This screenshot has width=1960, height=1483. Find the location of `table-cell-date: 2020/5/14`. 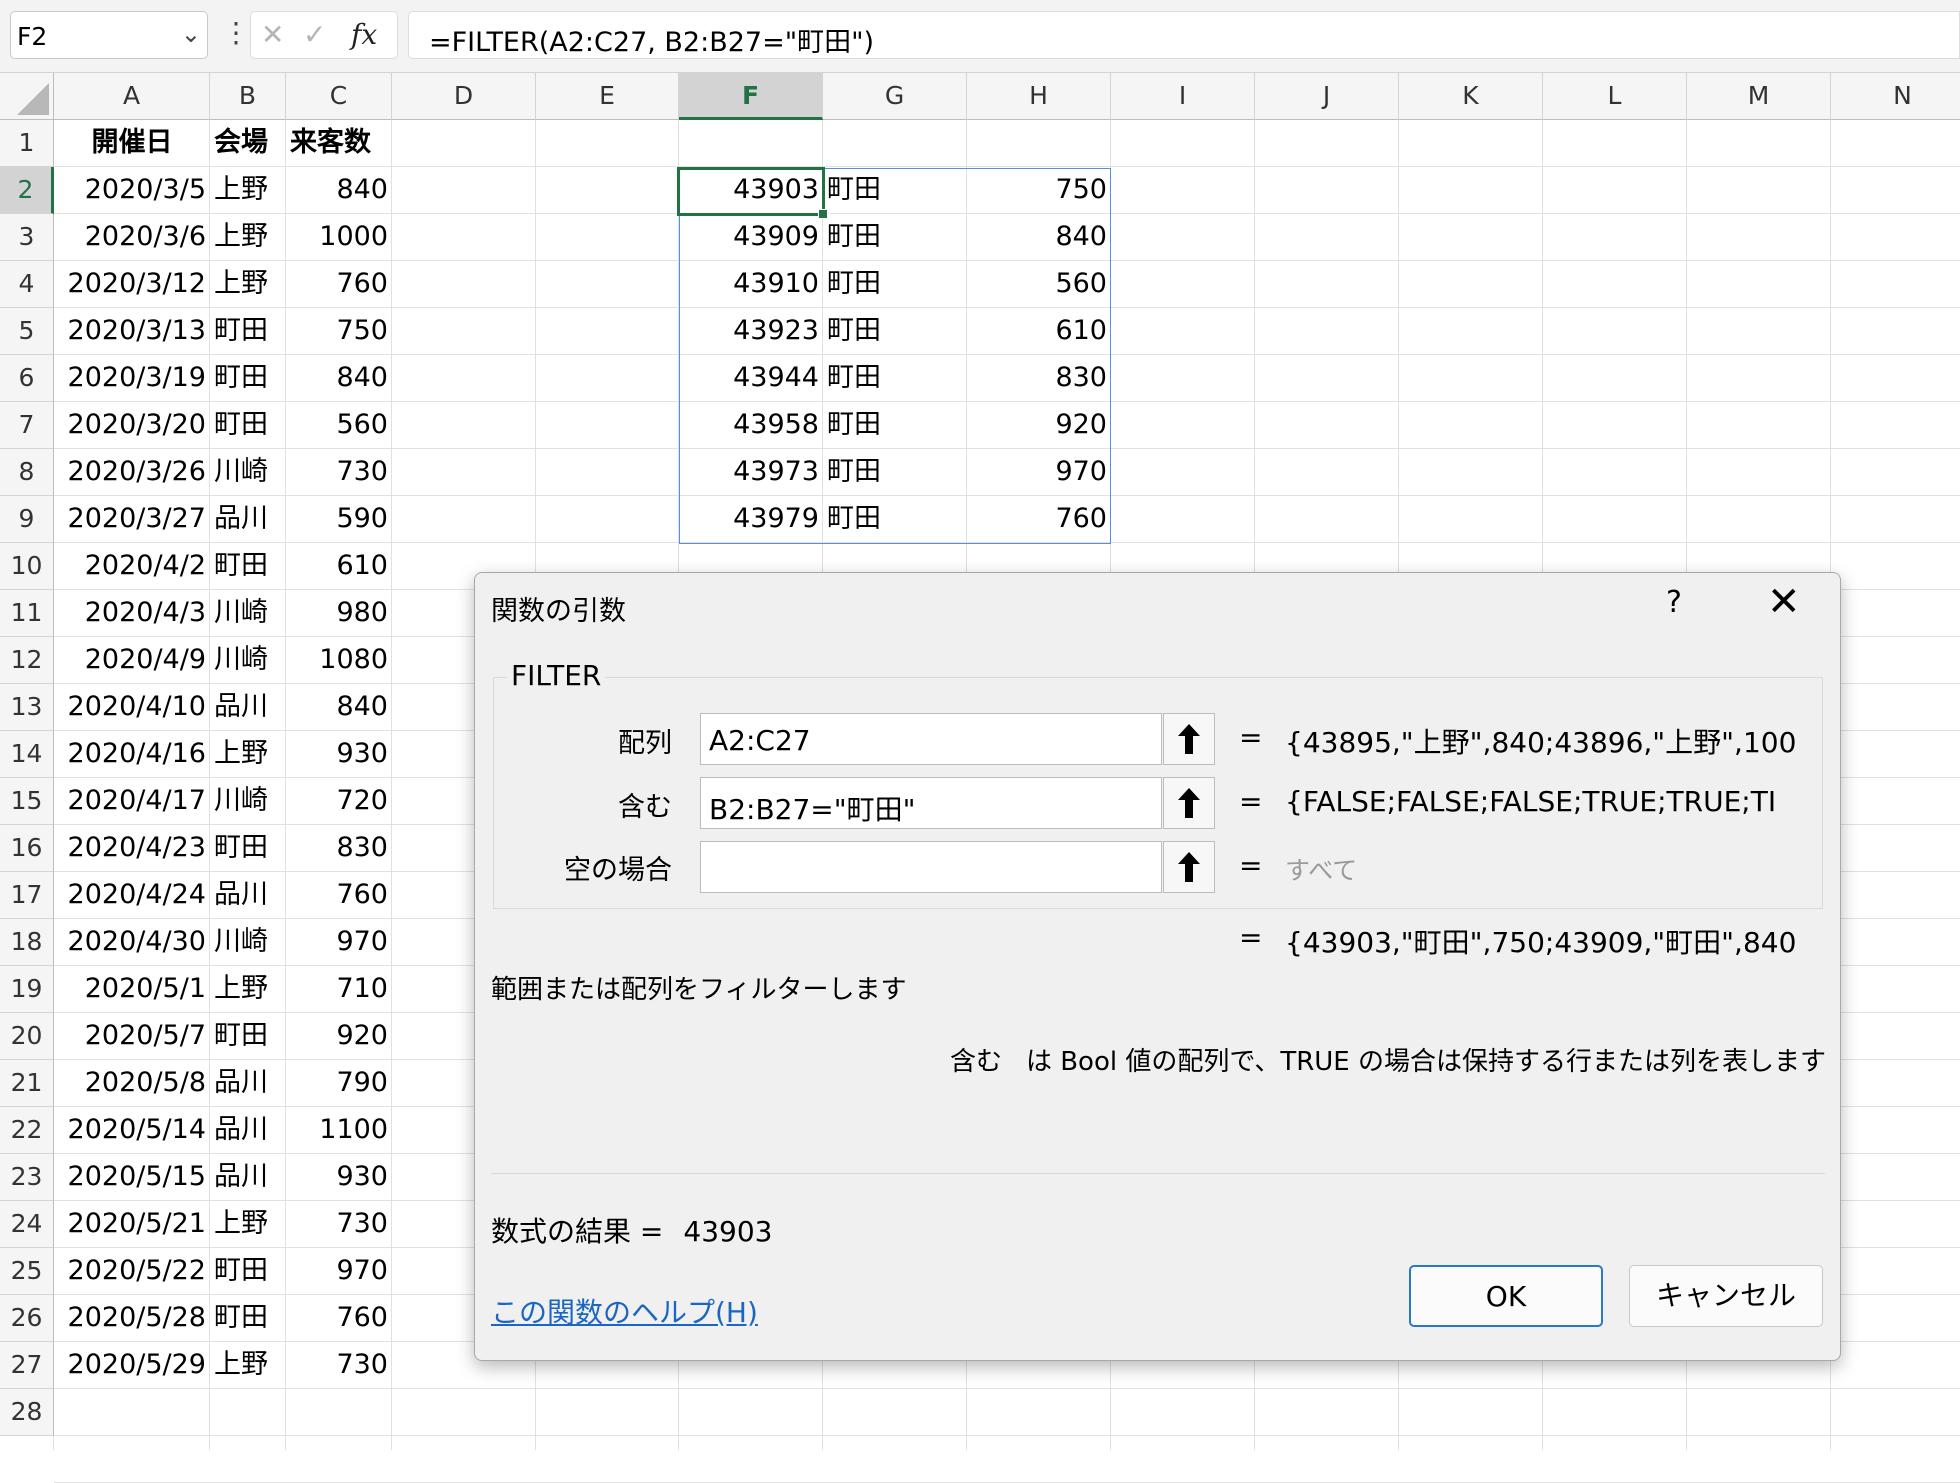

table-cell-date: 2020/5/14 is located at coordinates (132, 1130).